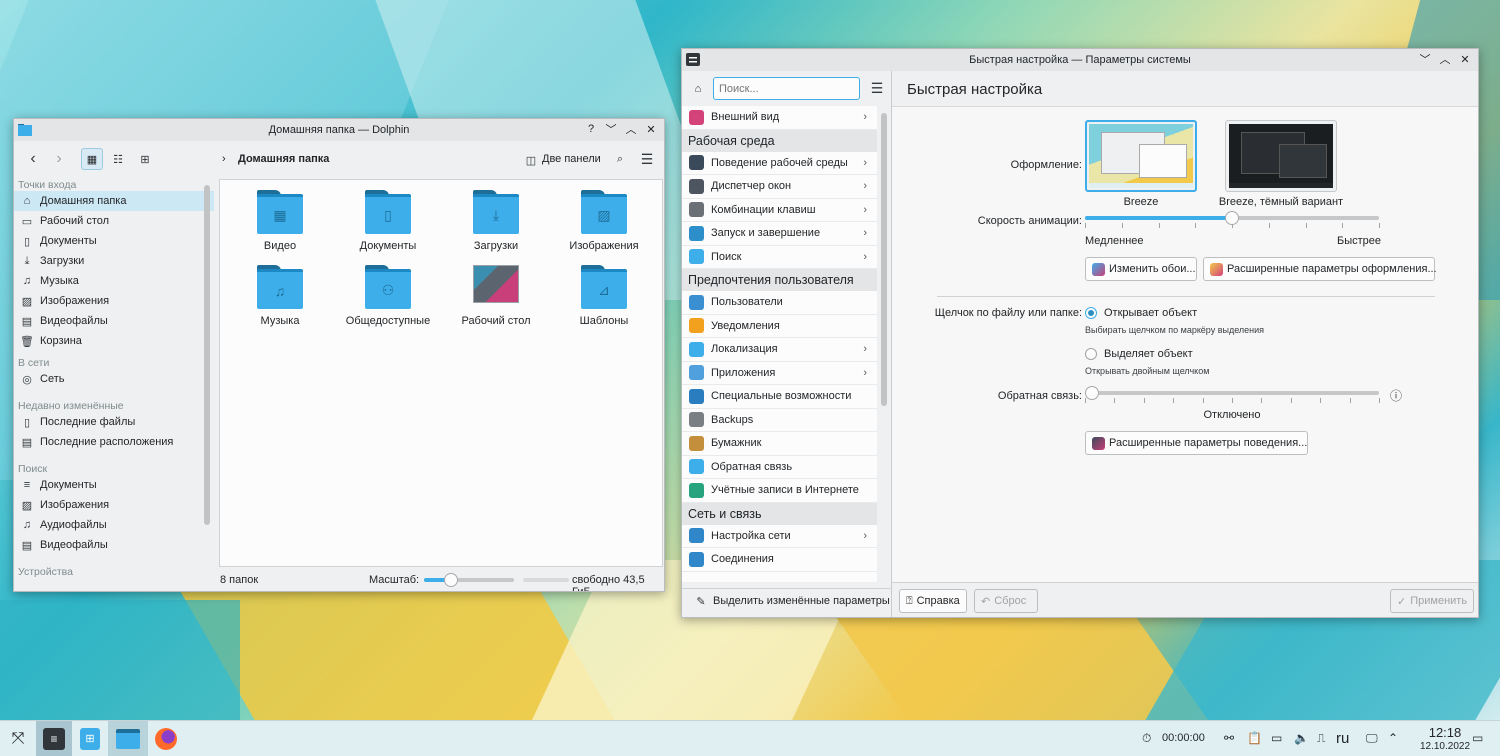 The width and height of the screenshot is (1500, 756). Describe the element at coordinates (114, 442) in the screenshot. I see `recent-locations: ▤ Последние расположения` at that location.